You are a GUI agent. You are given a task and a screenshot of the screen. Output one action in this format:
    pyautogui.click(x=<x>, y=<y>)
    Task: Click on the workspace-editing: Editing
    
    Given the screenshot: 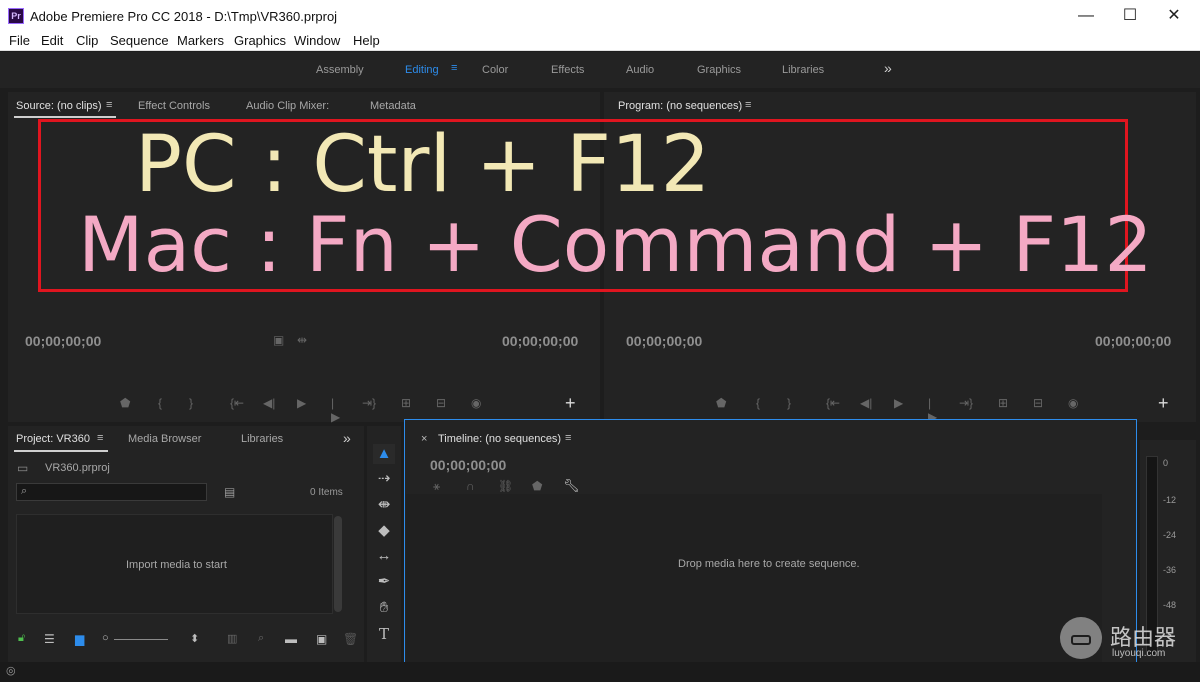 What is the action you would take?
    pyautogui.click(x=422, y=70)
    